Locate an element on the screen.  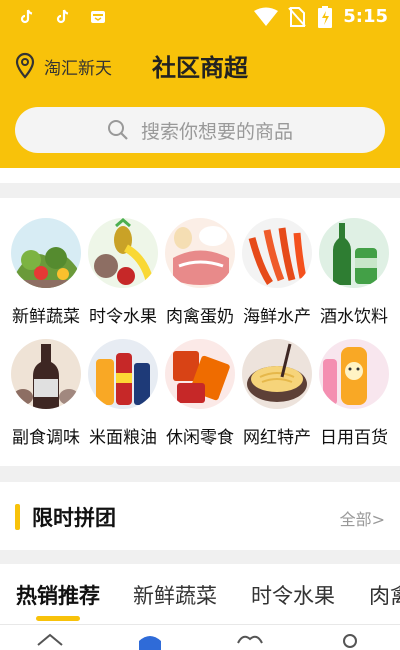
snacks-image is located at coordinates (200, 374).